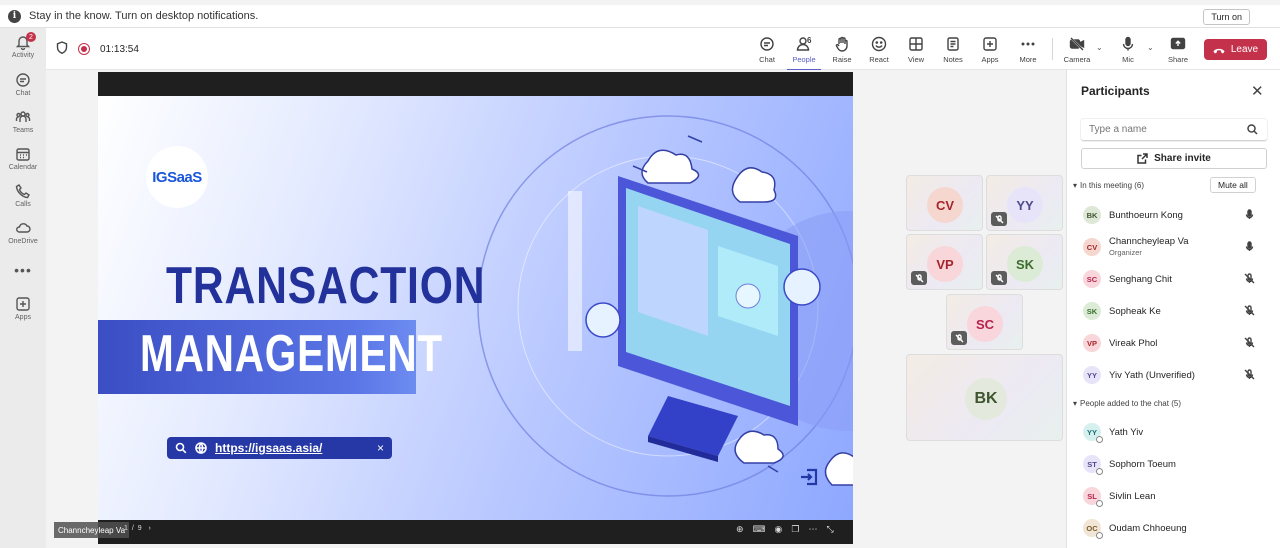  Describe the element at coordinates (944, 262) in the screenshot. I see `video-tile-vp: VP` at that location.